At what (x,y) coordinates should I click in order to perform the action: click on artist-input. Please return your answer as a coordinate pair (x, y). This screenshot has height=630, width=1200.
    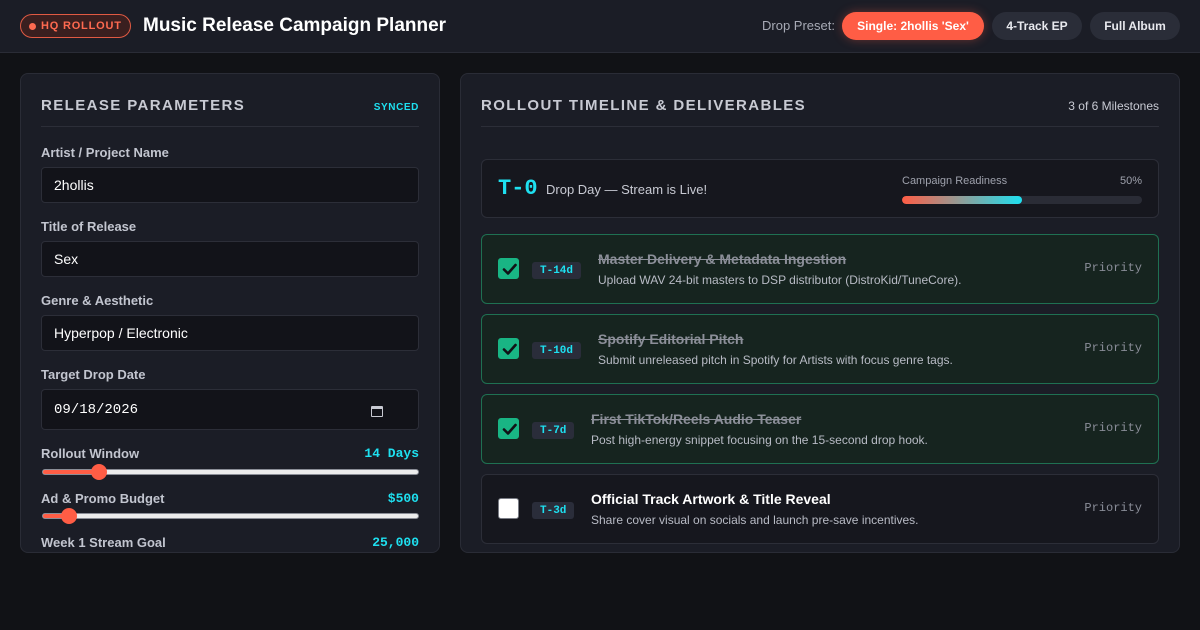
    Looking at the image, I should click on (230, 185).